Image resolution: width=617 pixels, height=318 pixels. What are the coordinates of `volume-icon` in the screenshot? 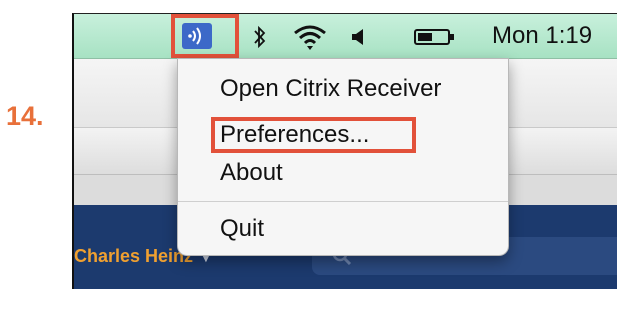 It's located at (358, 37).